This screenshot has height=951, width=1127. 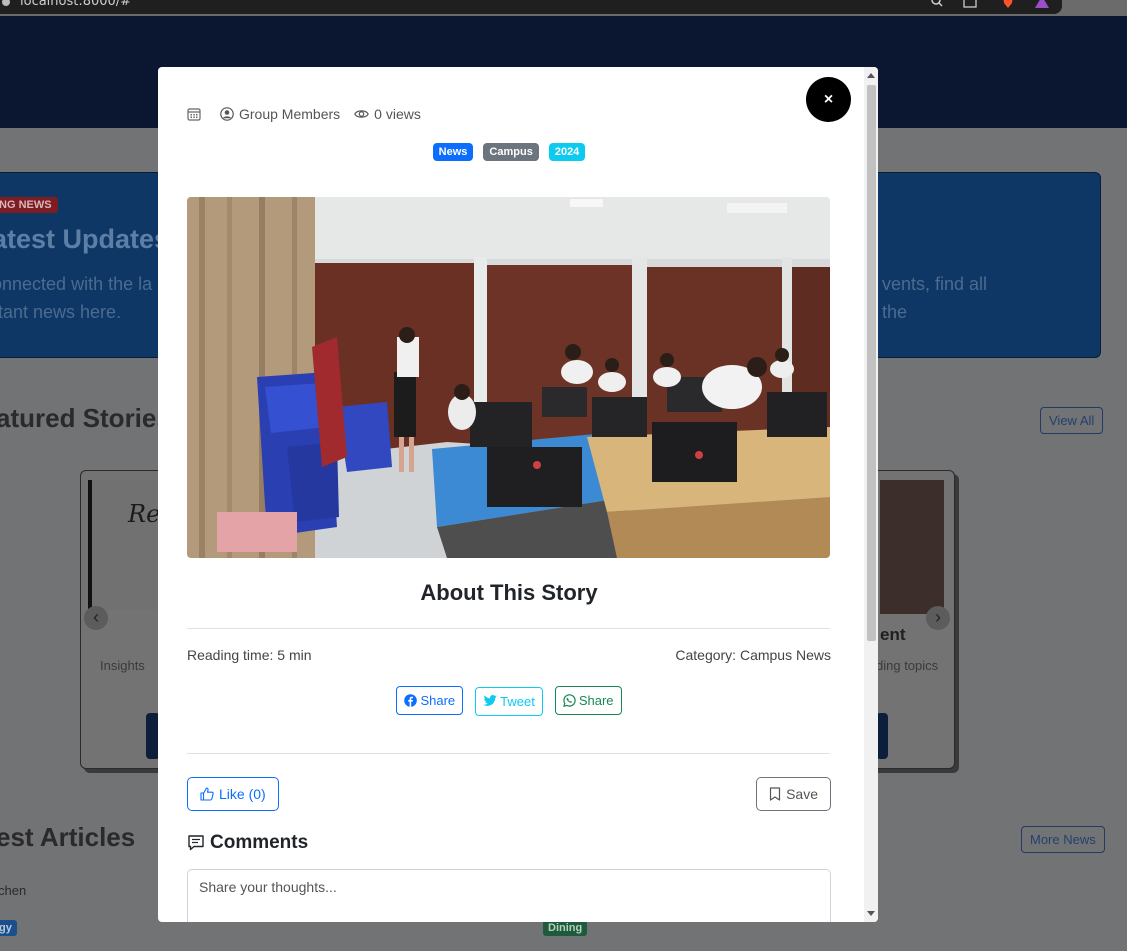 What do you see at coordinates (290, 114) in the screenshot?
I see `author-name: Group Members` at bounding box center [290, 114].